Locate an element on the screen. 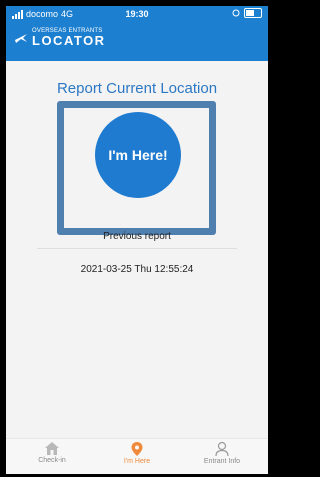  app-logo: OVERSEAS ENTRANTS LOCATOR is located at coordinates (60, 37).